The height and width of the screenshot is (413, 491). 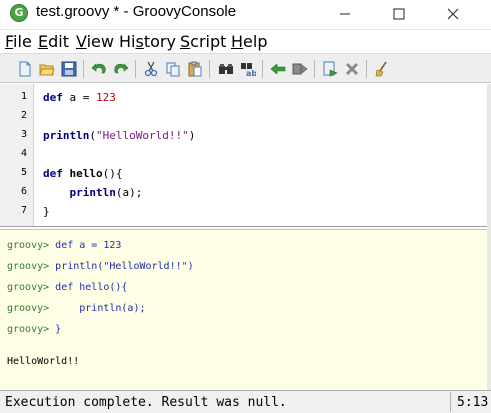 What do you see at coordinates (85, 245) in the screenshot?
I see `output-echo: def a = 123` at bounding box center [85, 245].